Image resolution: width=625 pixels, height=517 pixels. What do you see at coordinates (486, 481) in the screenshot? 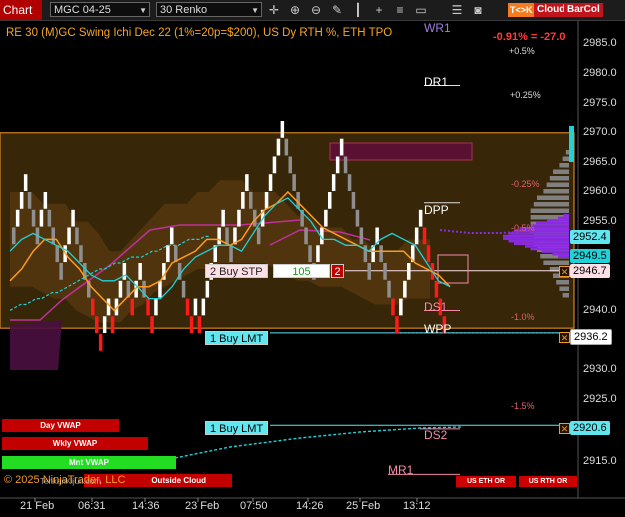
I see `us-eth-or-button: US ETH OR` at bounding box center [486, 481].